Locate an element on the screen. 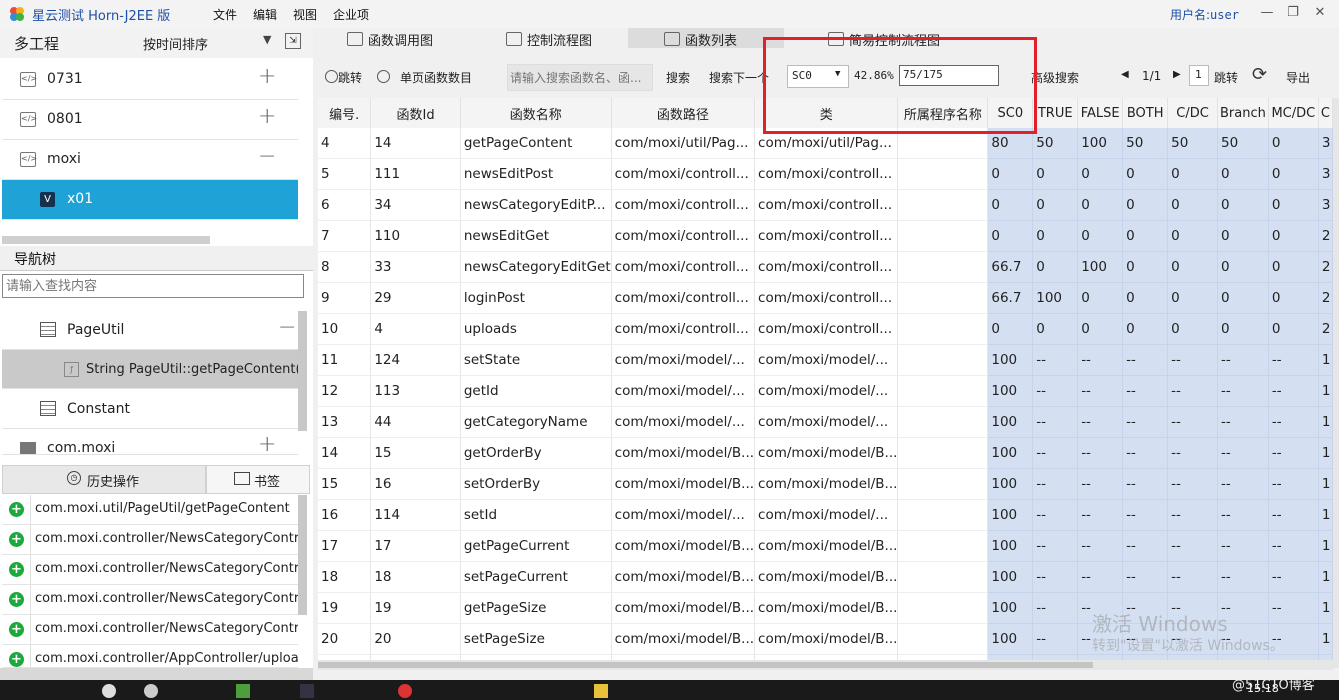 The width and height of the screenshot is (1339, 700). sort-select: 按时间排序 is located at coordinates (175, 43).